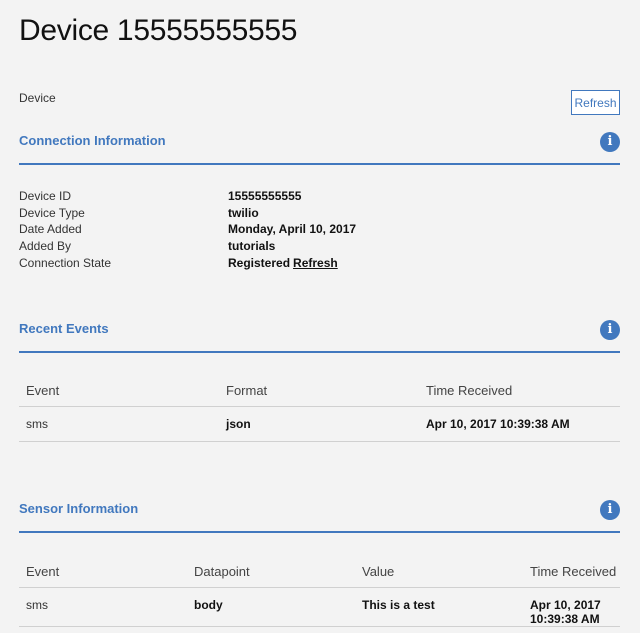  Describe the element at coordinates (259, 263) in the screenshot. I see `connection-state-value: Registered` at that location.